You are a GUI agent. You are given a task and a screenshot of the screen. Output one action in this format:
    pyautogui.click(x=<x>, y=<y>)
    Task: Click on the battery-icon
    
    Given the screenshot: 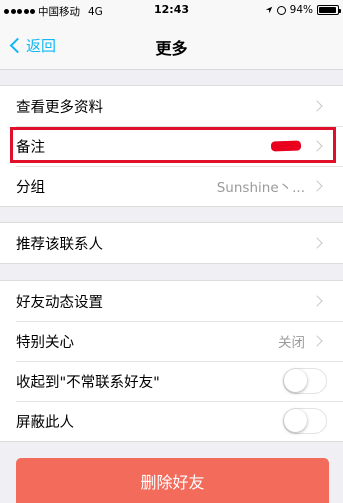 What is the action you would take?
    pyautogui.click(x=329, y=10)
    